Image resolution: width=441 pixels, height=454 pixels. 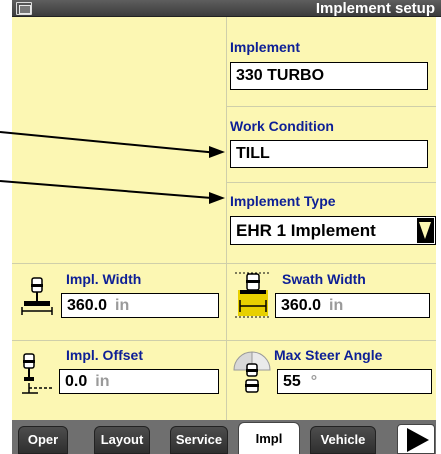 I want to click on impl-width-value: 360.0, so click(x=87, y=305).